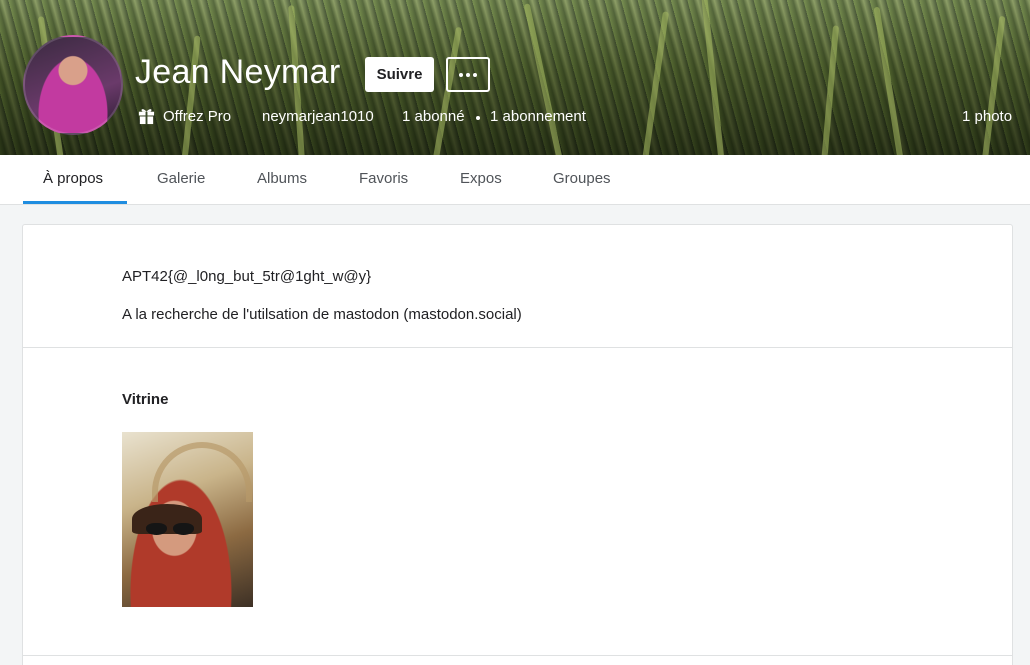 This screenshot has height=665, width=1030. I want to click on follow-button: Suivre, so click(399, 74).